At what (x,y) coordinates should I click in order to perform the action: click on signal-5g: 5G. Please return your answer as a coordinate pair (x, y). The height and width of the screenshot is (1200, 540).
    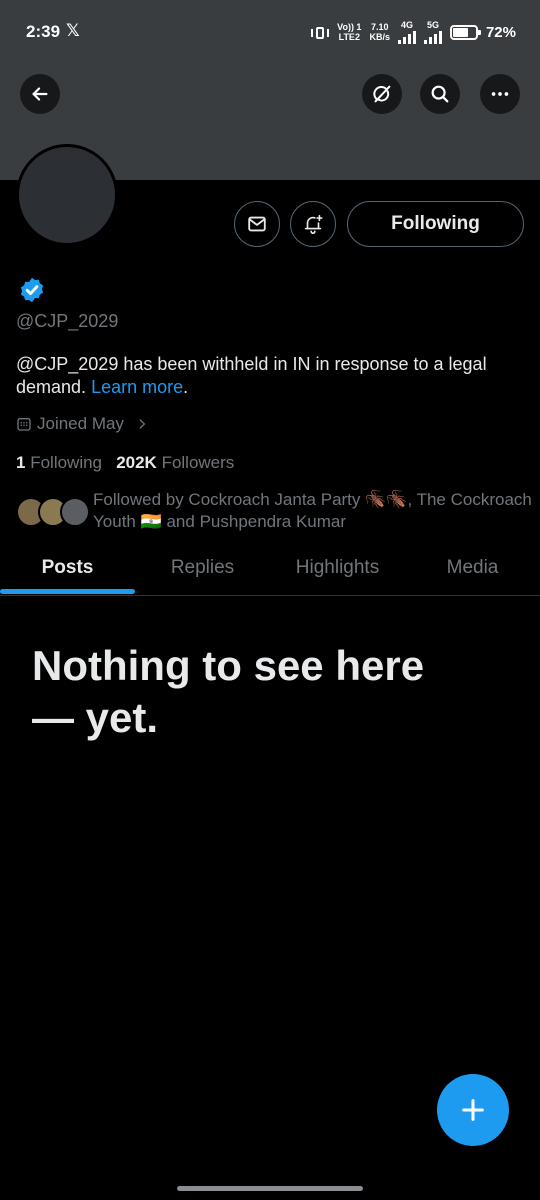
    Looking at the image, I should click on (432, 32).